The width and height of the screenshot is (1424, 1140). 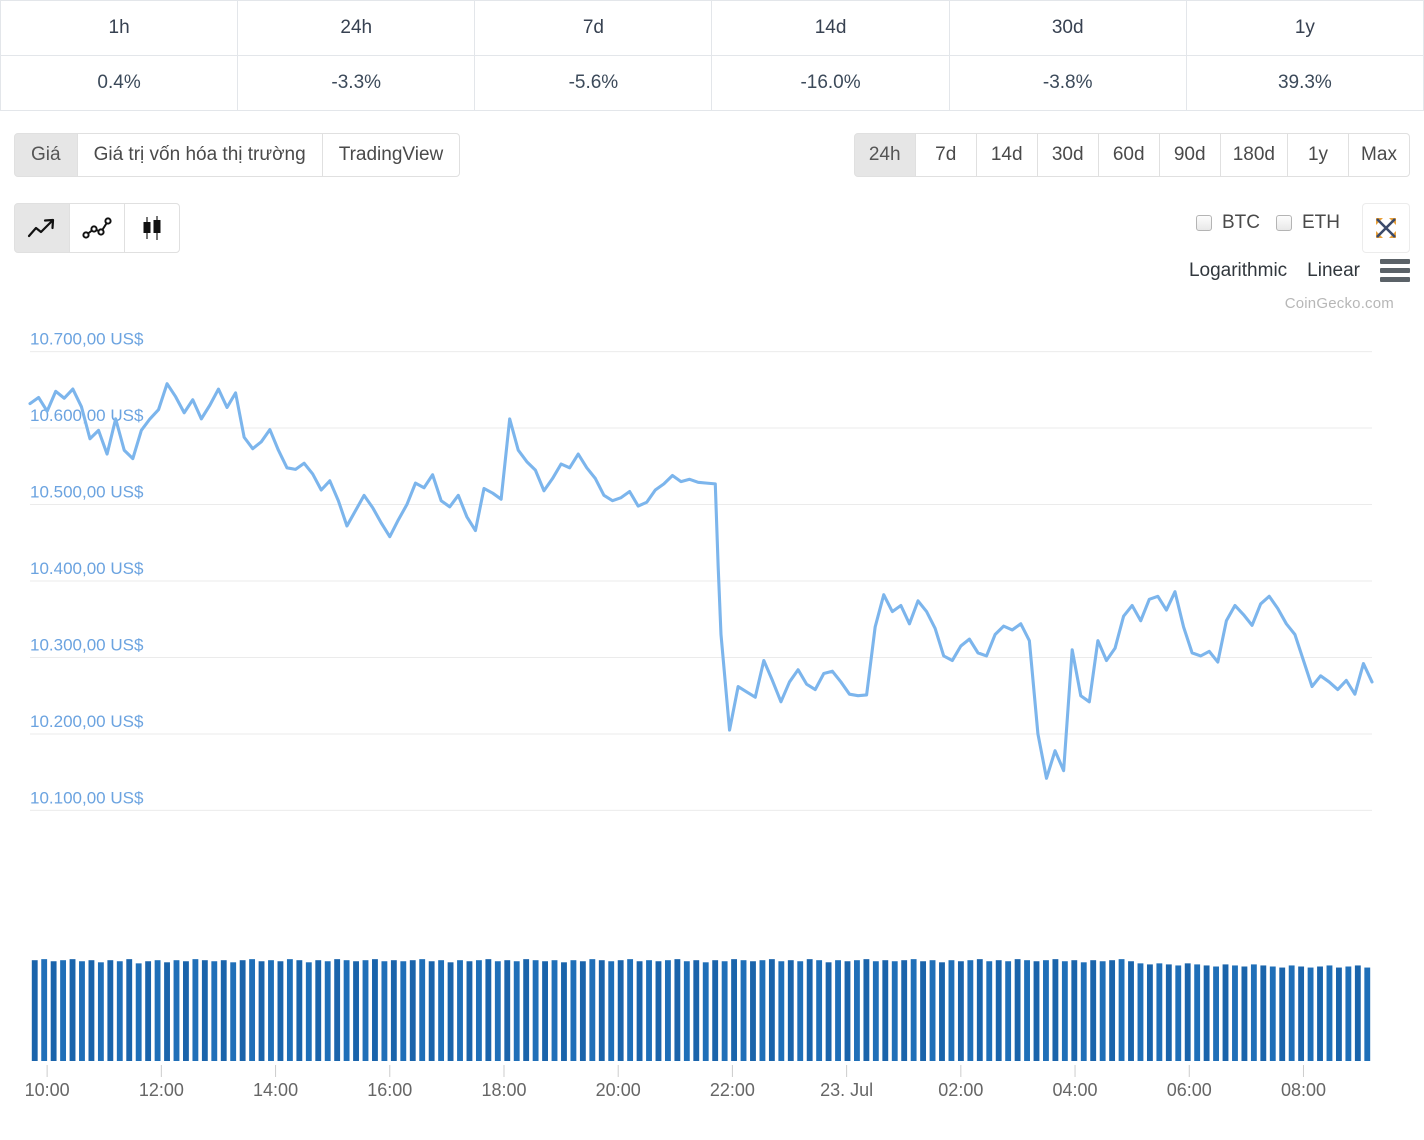 What do you see at coordinates (46, 155) in the screenshot?
I see `tab-price: Giá` at bounding box center [46, 155].